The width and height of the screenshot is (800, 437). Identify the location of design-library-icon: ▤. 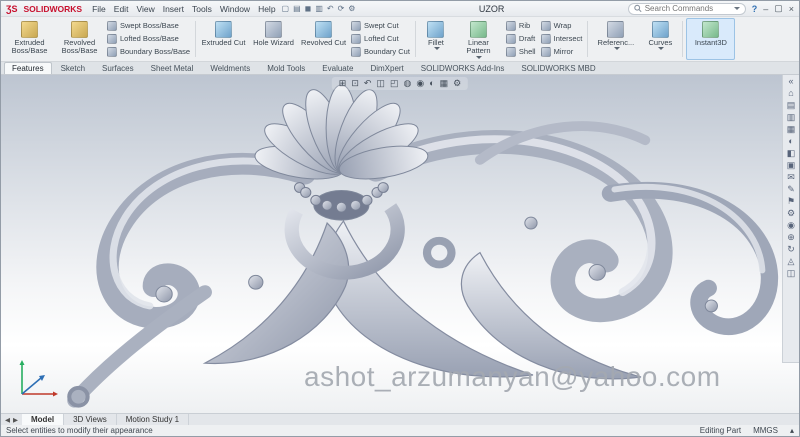
(791, 105).